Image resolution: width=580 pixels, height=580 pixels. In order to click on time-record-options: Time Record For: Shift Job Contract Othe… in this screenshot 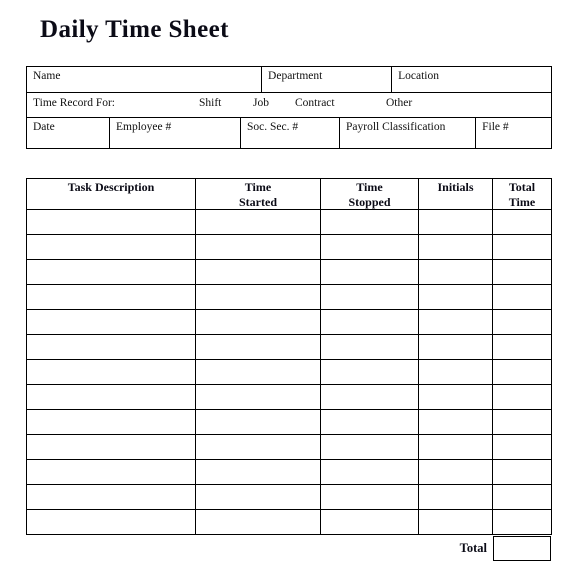, I will do `click(289, 105)`.